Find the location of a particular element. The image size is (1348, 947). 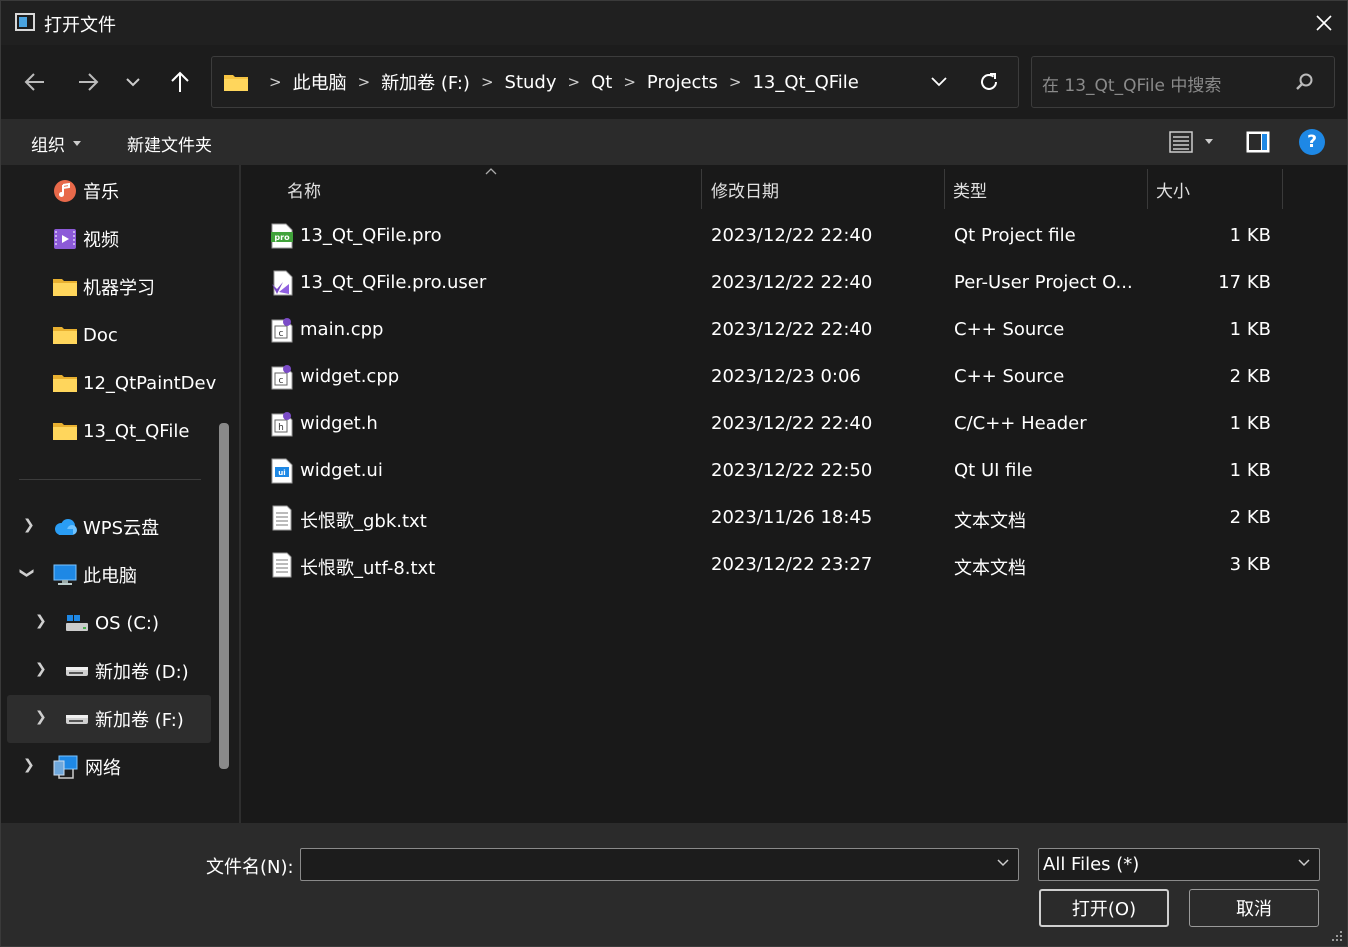

address-history-button is located at coordinates (939, 82).